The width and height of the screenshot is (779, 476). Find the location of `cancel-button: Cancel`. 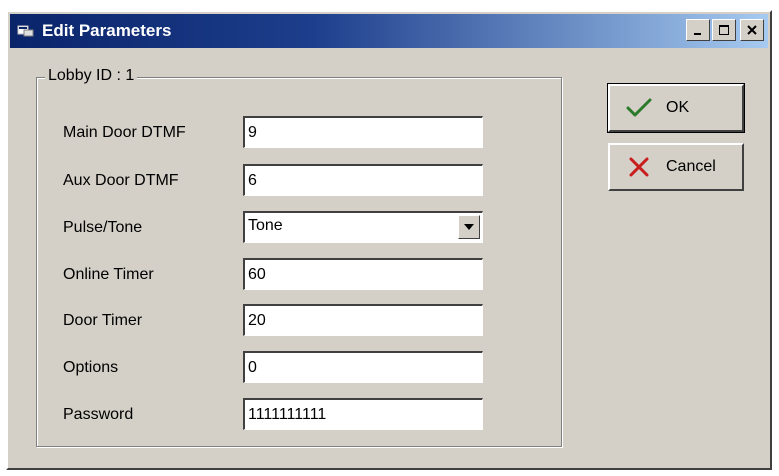

cancel-button: Cancel is located at coordinates (676, 167).